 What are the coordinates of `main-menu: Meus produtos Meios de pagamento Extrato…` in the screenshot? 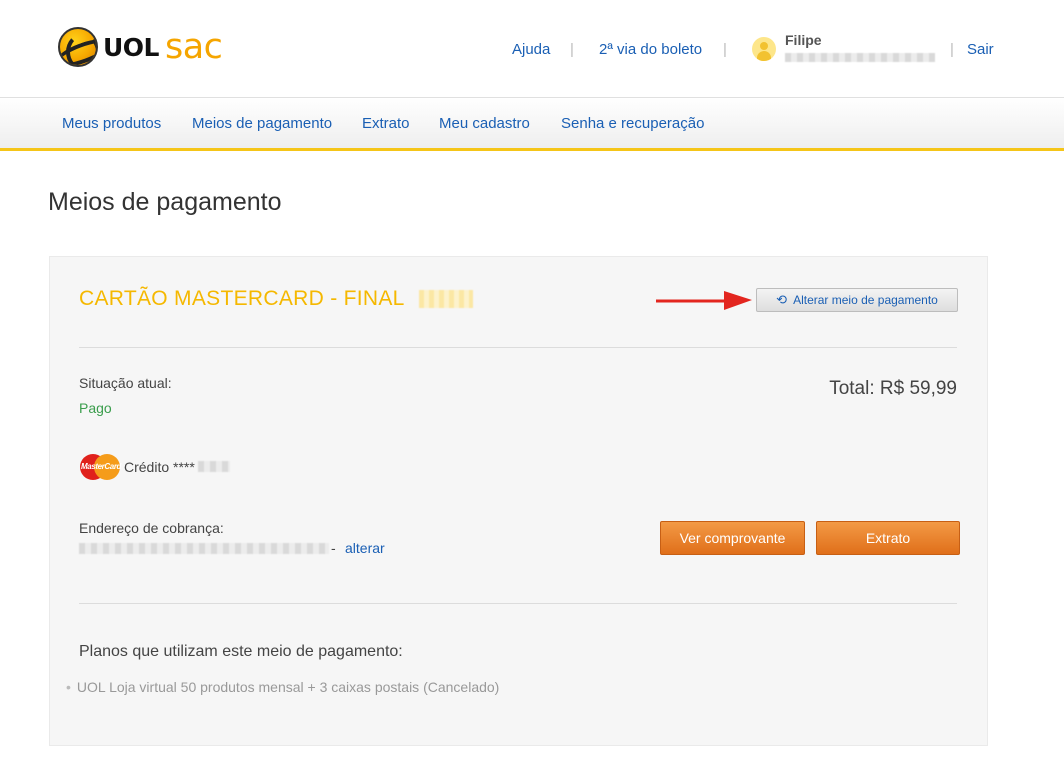 It's located at (532, 124).